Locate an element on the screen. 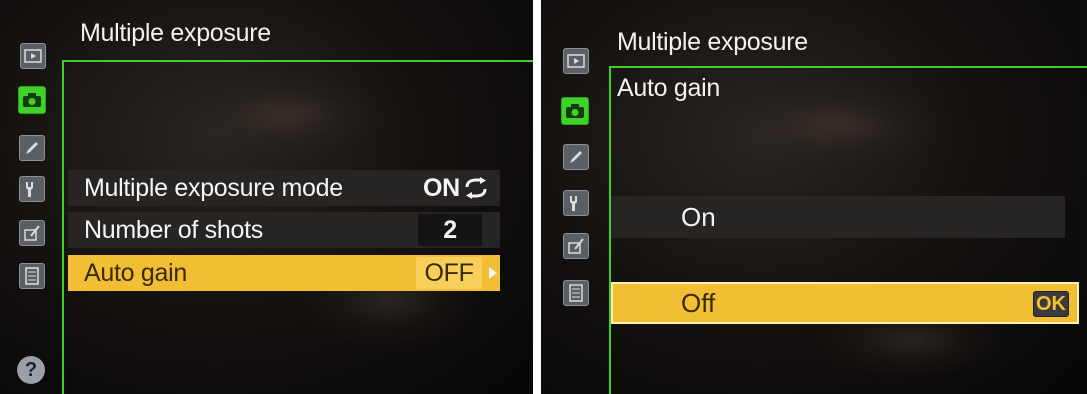 This screenshot has height=394, width=1087. page-subtitle: Auto gain is located at coordinates (668, 88).